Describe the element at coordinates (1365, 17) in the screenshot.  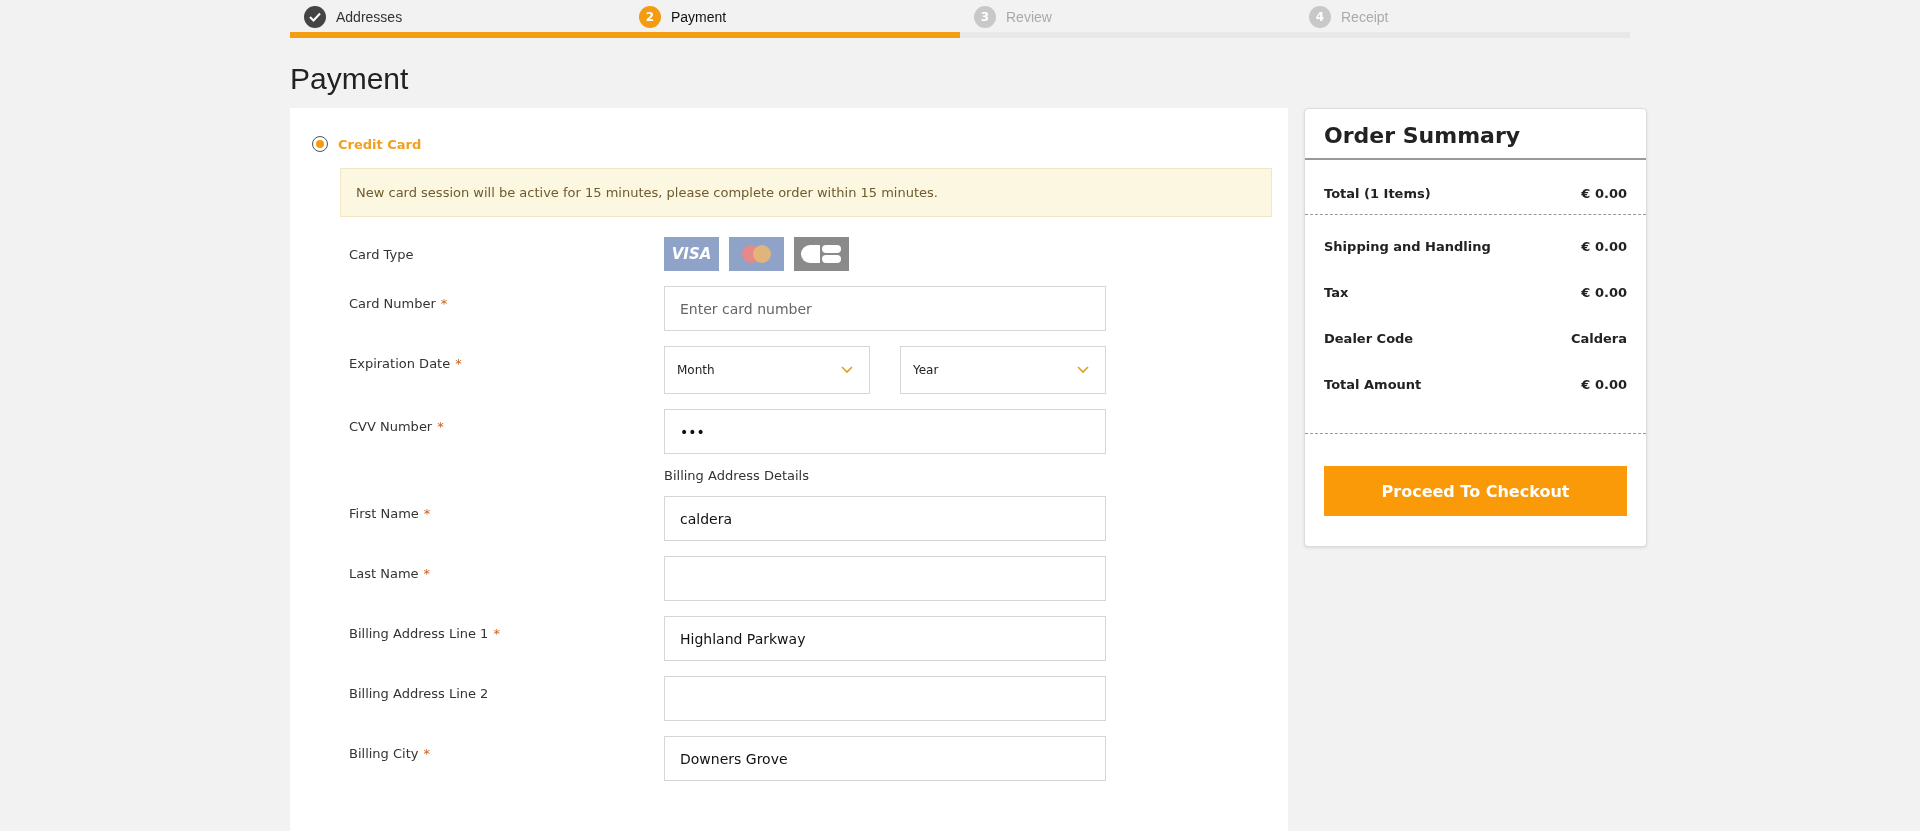
I see `step-label: Receipt` at that location.